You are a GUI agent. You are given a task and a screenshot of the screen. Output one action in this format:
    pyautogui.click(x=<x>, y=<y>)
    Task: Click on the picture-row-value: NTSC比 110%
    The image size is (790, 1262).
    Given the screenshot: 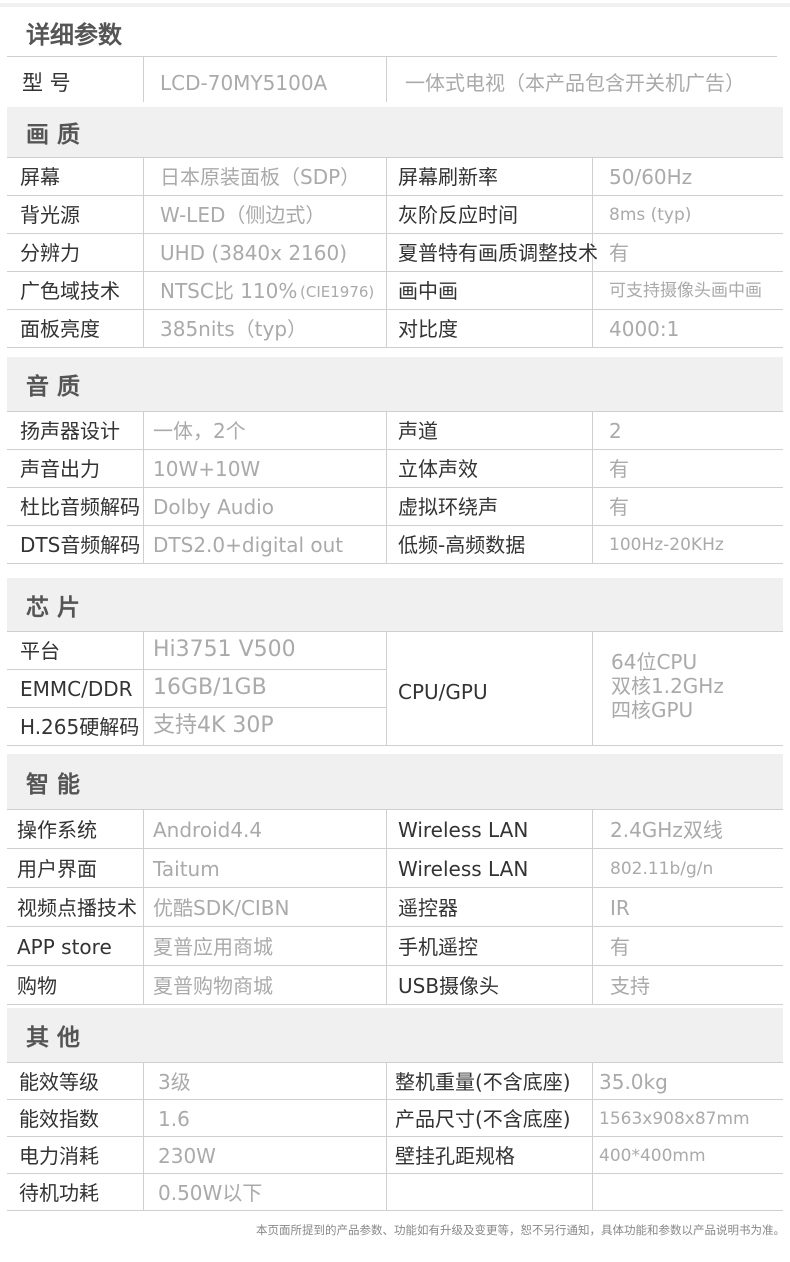 What is the action you would take?
    pyautogui.click(x=229, y=291)
    